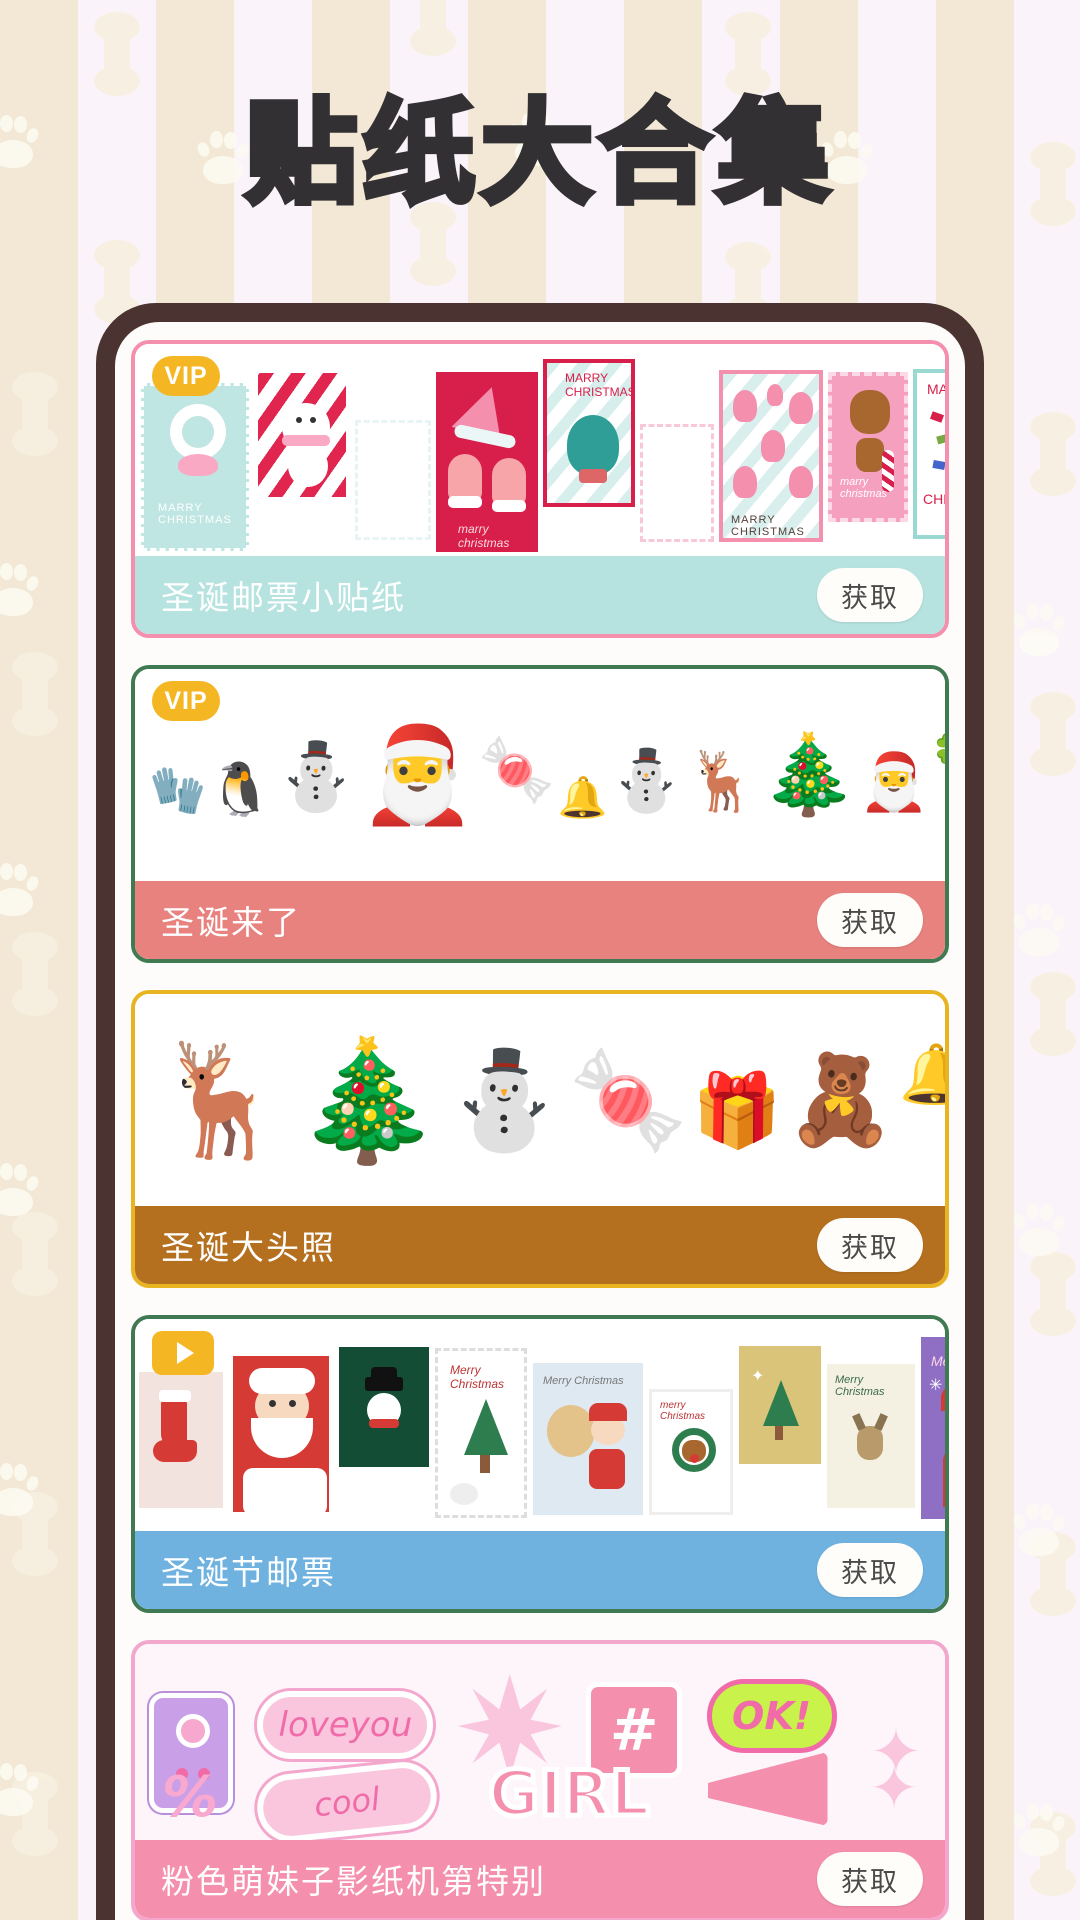 The width and height of the screenshot is (1080, 1920). I want to click on pack-preview: 🧤 🐧 ⛄ 🎅 🍬 🔔 ⛄ 🦌 🎄 🎅 🍀 🎁 VIP, so click(540, 775).